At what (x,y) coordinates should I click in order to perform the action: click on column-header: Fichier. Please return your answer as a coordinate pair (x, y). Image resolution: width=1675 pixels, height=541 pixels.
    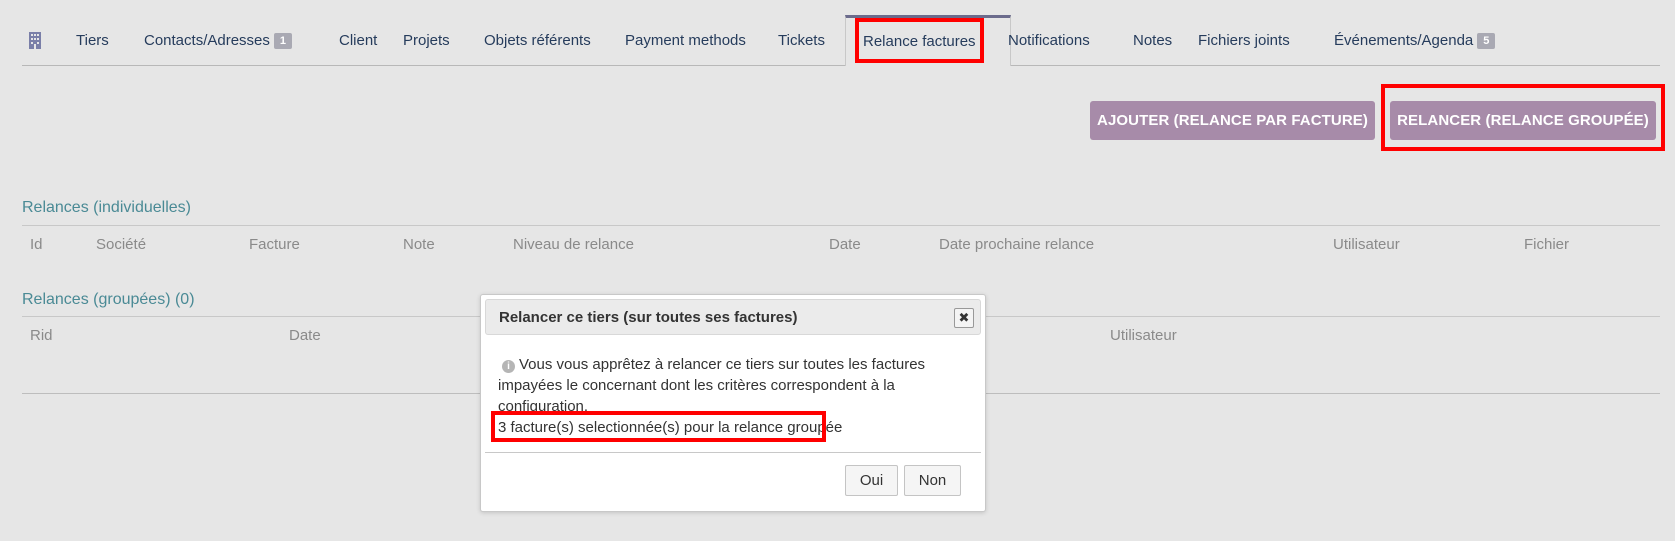
    Looking at the image, I should click on (1547, 244).